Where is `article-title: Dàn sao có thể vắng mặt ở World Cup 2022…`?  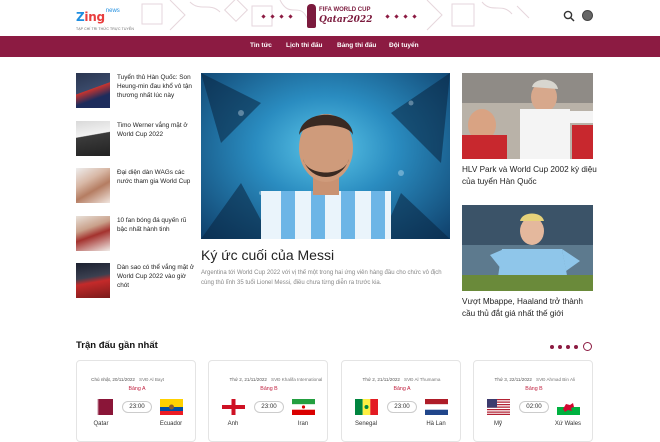 article-title: Dàn sao có thể vắng mặt ở World Cup 2022… is located at coordinates (156, 276).